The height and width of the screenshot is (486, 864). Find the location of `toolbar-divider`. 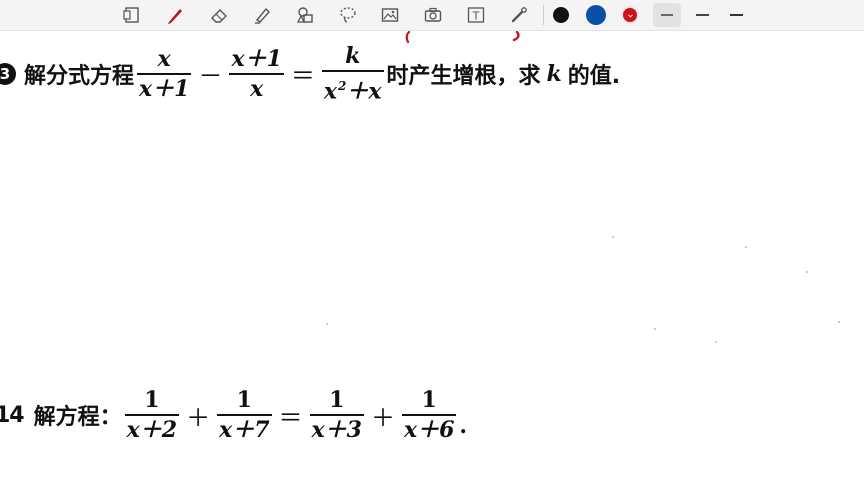

toolbar-divider is located at coordinates (543, 15).